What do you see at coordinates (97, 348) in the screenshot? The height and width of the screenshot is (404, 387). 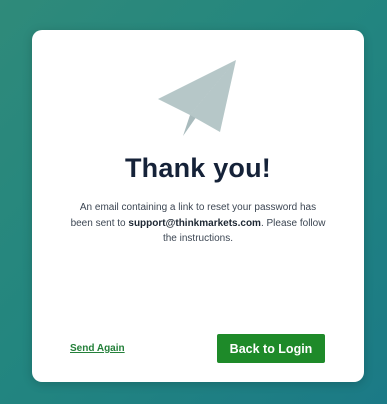 I see `send-again-link: Send Again` at bounding box center [97, 348].